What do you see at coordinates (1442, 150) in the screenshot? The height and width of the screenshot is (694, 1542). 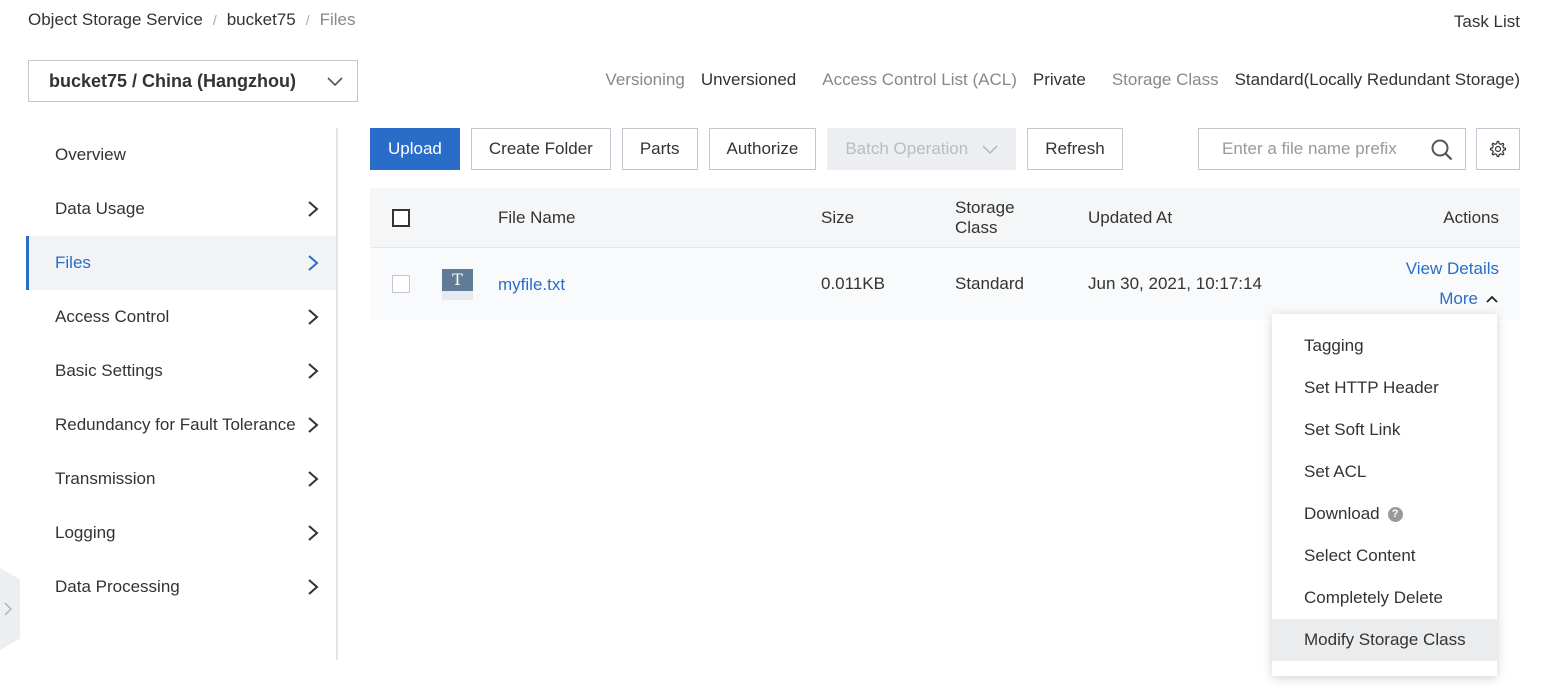 I see `search-icon` at bounding box center [1442, 150].